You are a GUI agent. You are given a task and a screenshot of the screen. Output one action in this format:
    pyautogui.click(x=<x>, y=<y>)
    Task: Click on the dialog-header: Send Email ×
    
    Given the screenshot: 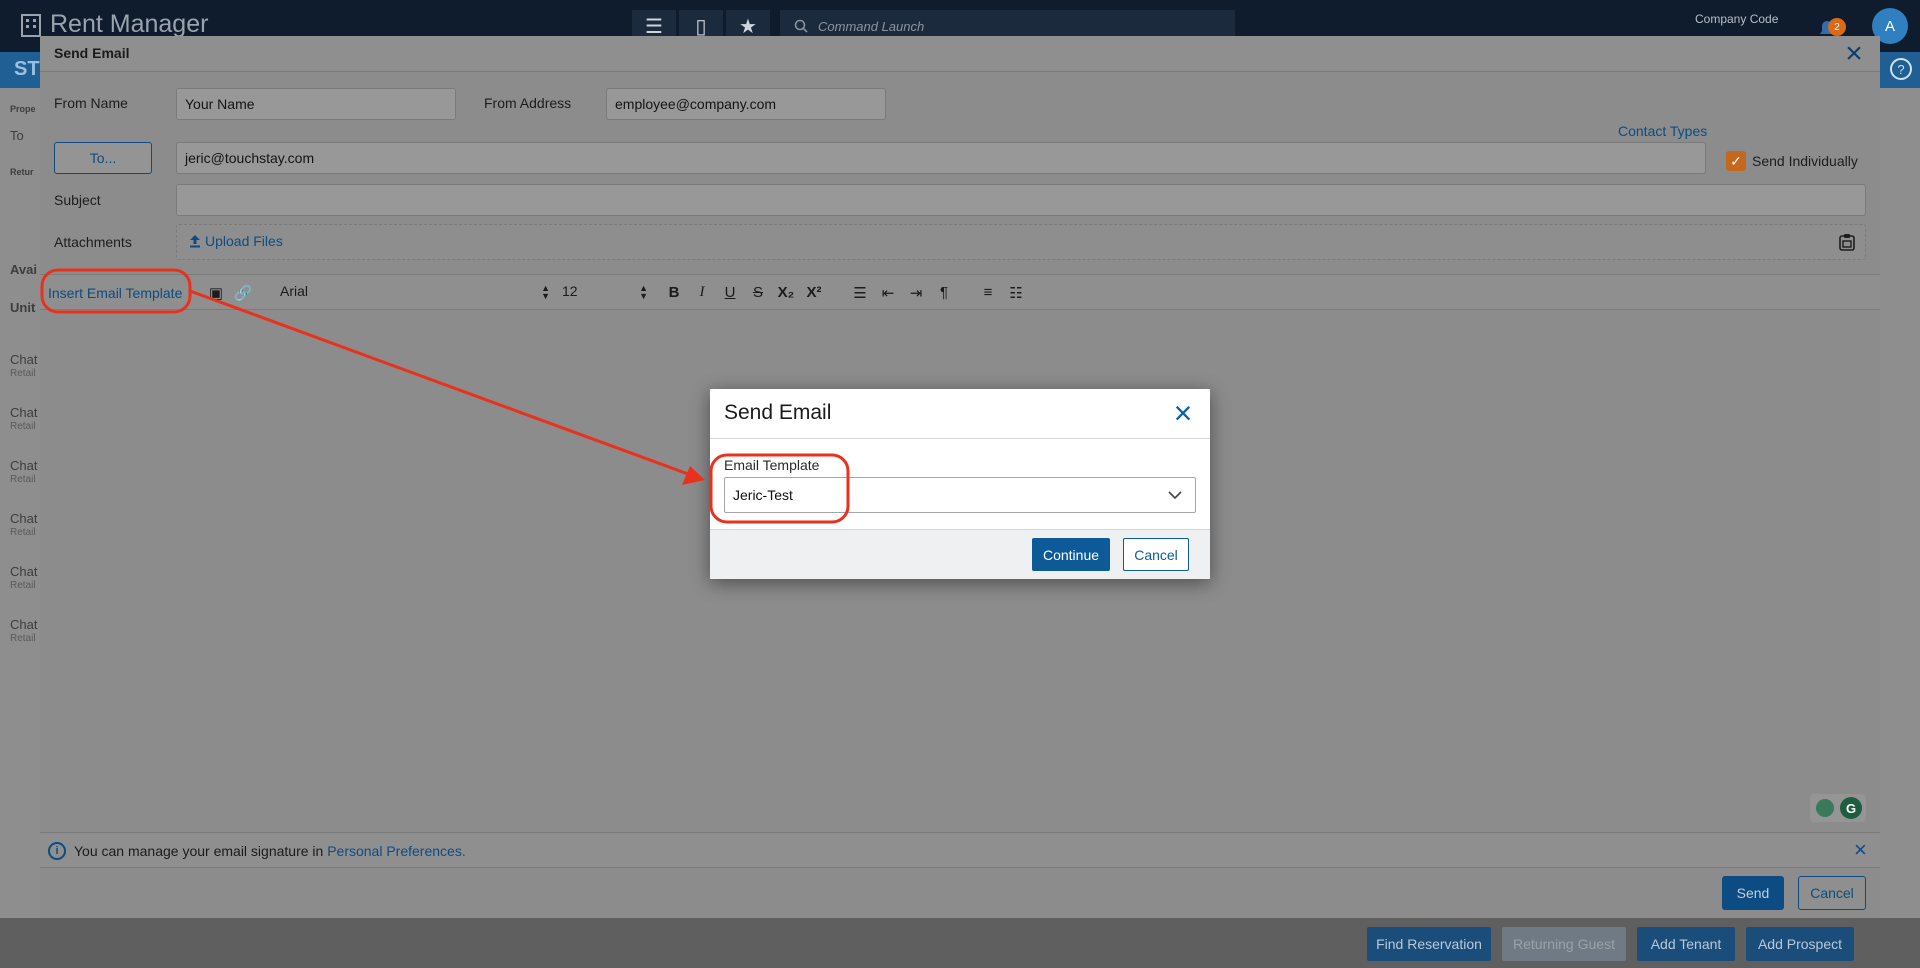 What is the action you would take?
    pyautogui.click(x=960, y=54)
    